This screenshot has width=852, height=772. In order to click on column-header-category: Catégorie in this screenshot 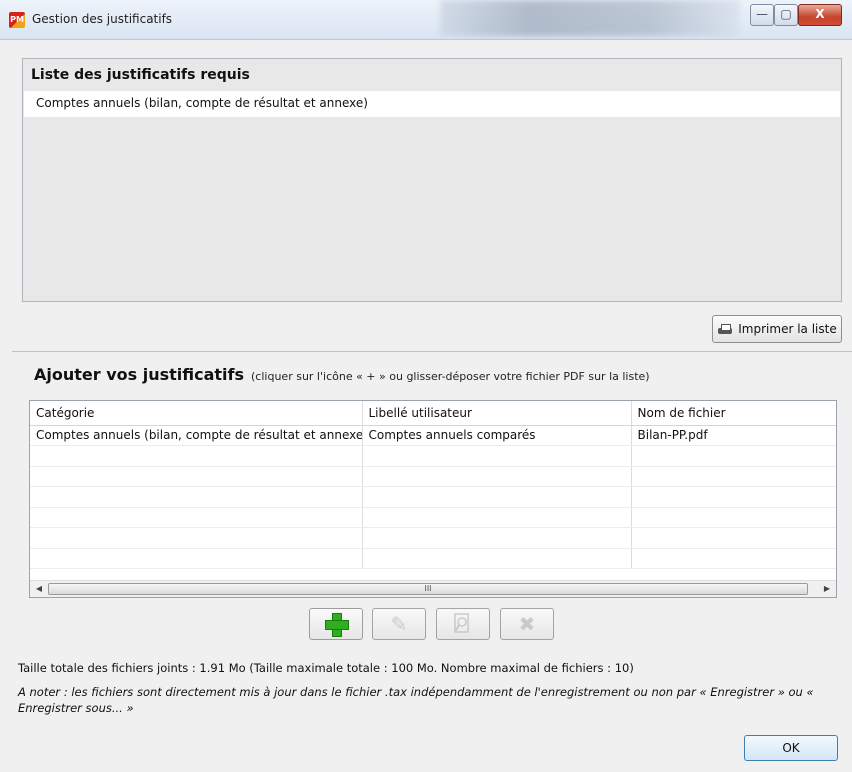, I will do `click(196, 413)`.